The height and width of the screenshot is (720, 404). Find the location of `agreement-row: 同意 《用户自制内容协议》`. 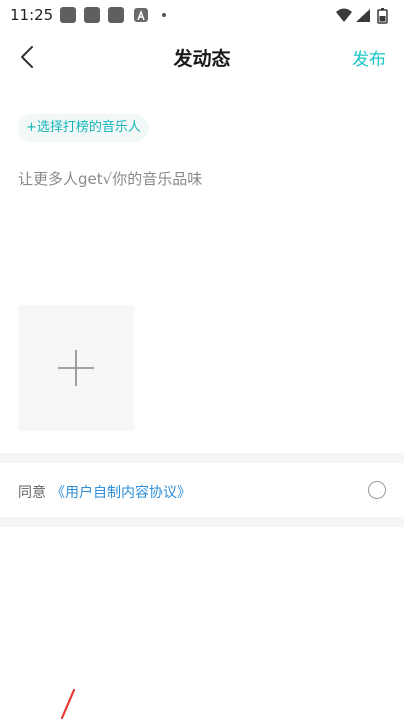

agreement-row: 同意 《用户自制内容协议》 is located at coordinates (202, 491).